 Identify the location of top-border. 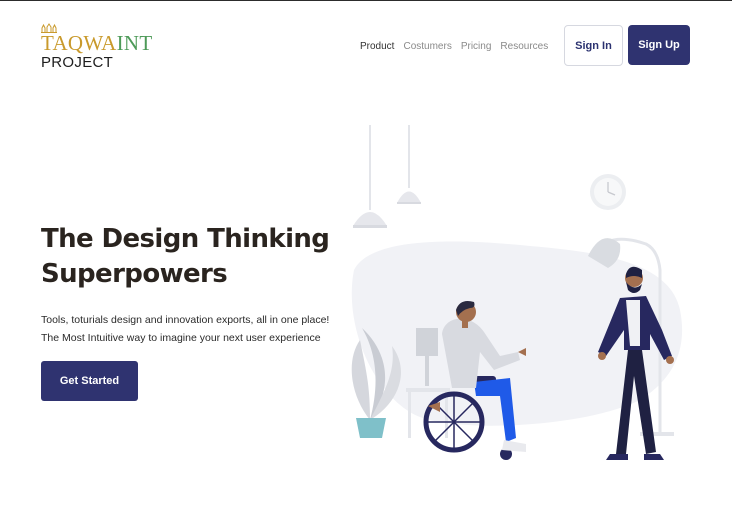
(366, 0).